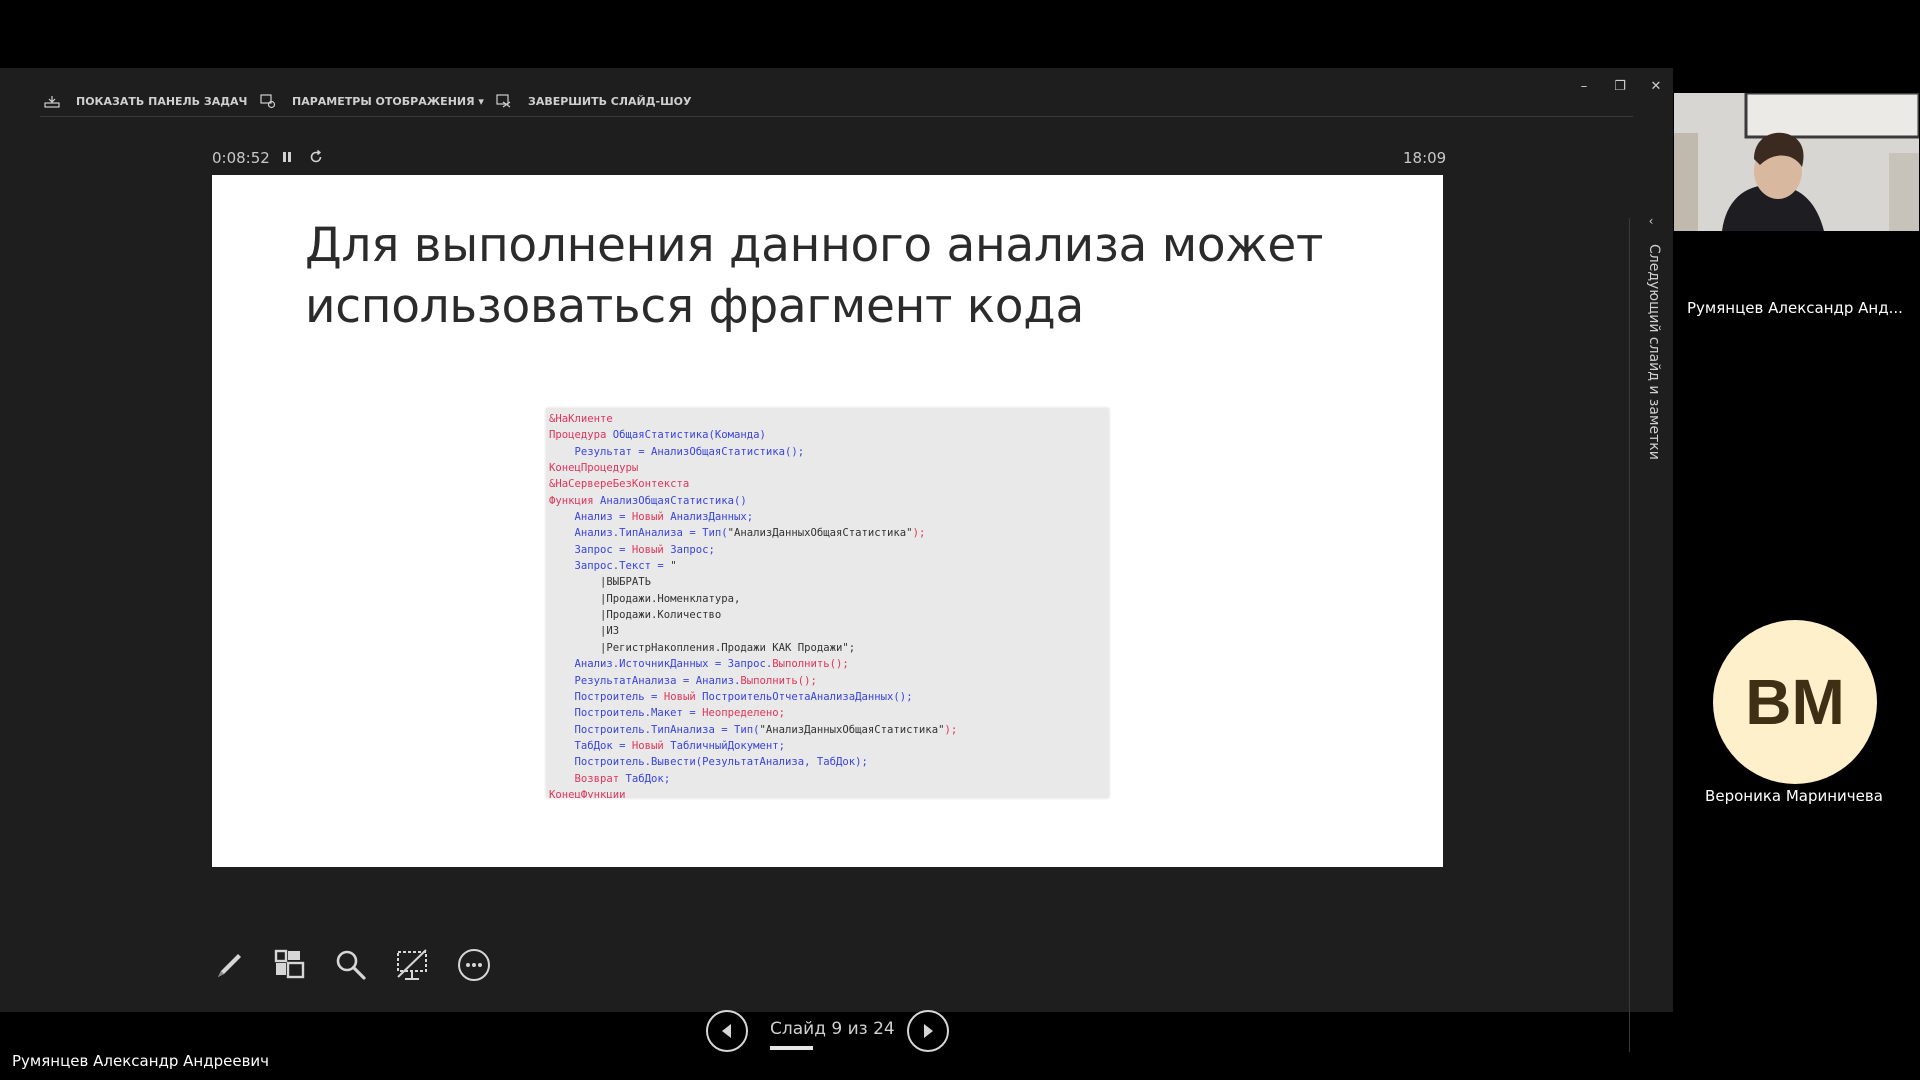 This screenshot has width=1920, height=1080. What do you see at coordinates (1794, 796) in the screenshot?
I see `participant-name: Вероника Мариничева` at bounding box center [1794, 796].